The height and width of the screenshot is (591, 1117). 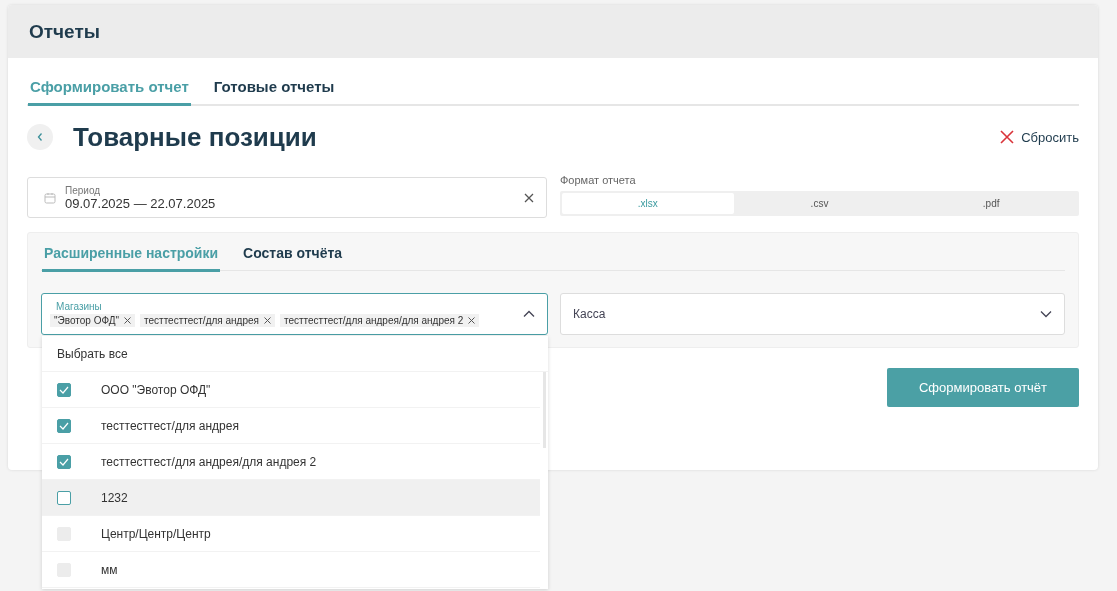 I want to click on shop-option: 1232, so click(x=291, y=498).